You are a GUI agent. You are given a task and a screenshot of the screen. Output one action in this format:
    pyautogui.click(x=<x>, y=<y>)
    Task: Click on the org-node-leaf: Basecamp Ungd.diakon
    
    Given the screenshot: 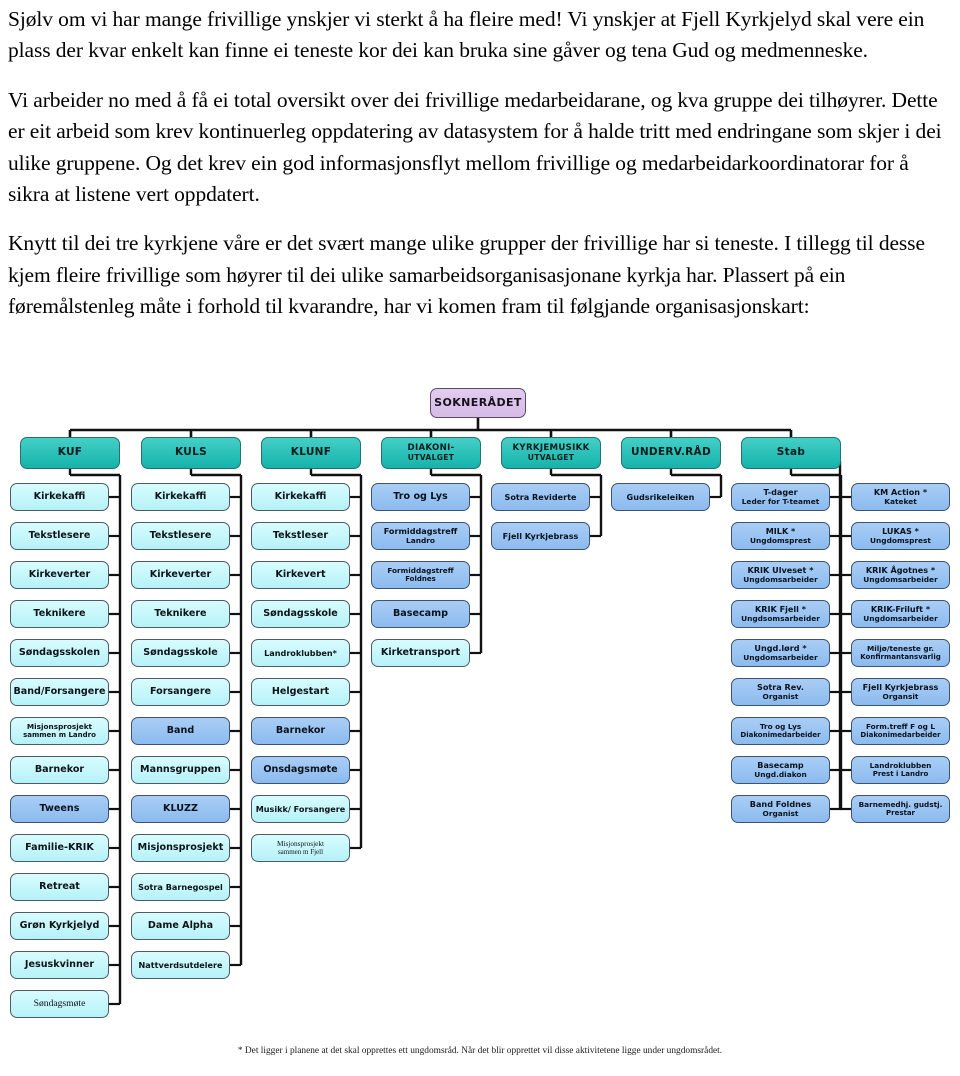 What is the action you would take?
    pyautogui.click(x=780, y=770)
    